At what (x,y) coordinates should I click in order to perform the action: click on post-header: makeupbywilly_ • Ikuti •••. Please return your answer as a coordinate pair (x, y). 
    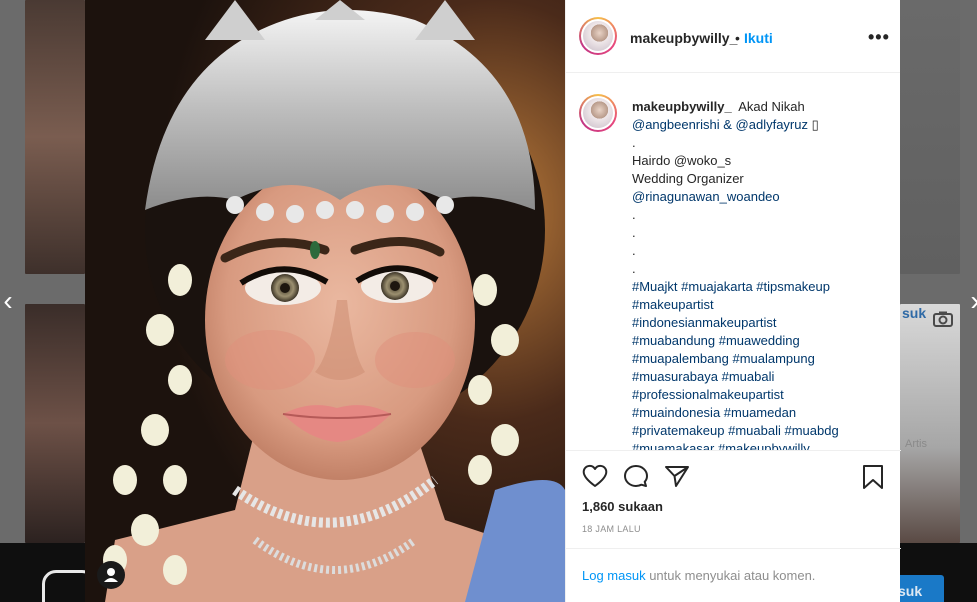
    Looking at the image, I should click on (733, 36).